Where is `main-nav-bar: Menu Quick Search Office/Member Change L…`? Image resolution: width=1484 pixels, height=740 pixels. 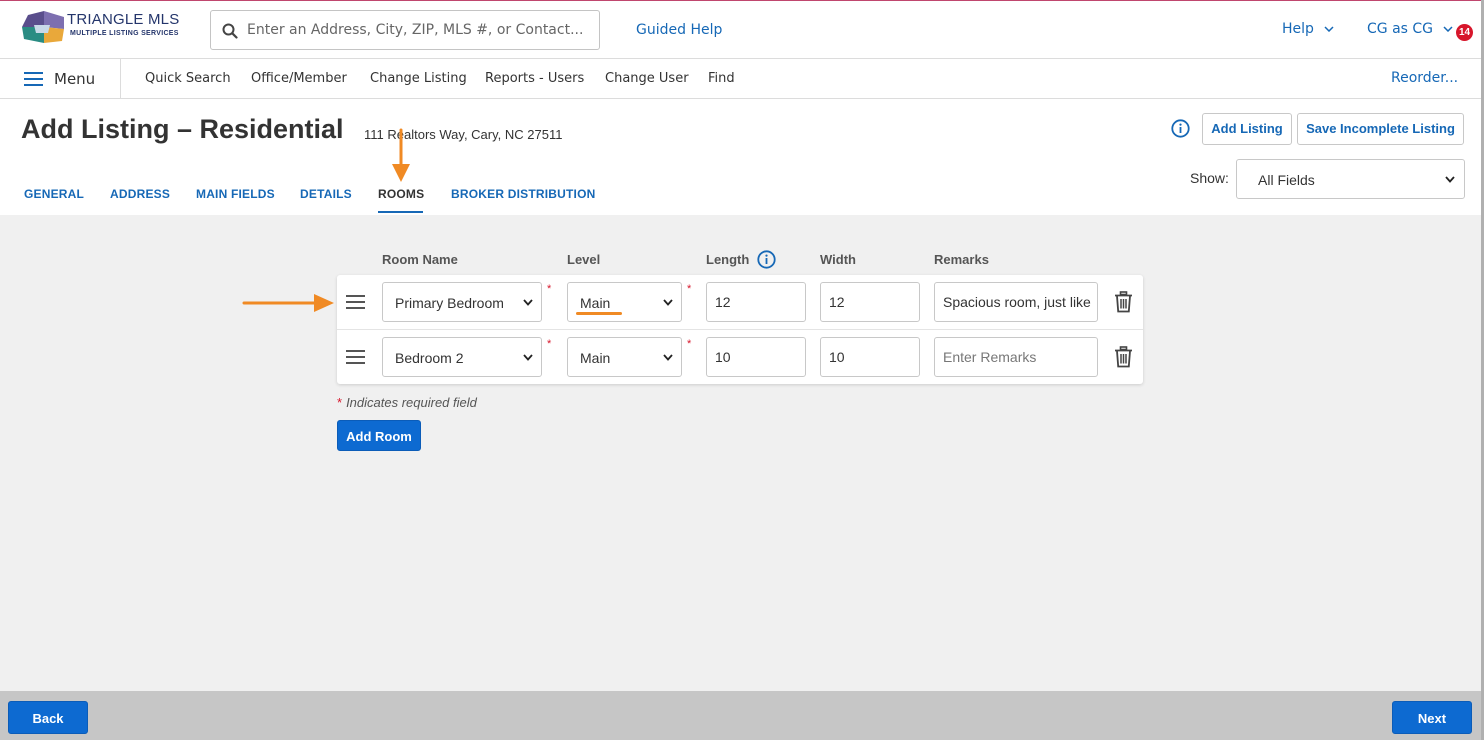
main-nav-bar: Menu Quick Search Office/Member Change L… is located at coordinates (742, 78).